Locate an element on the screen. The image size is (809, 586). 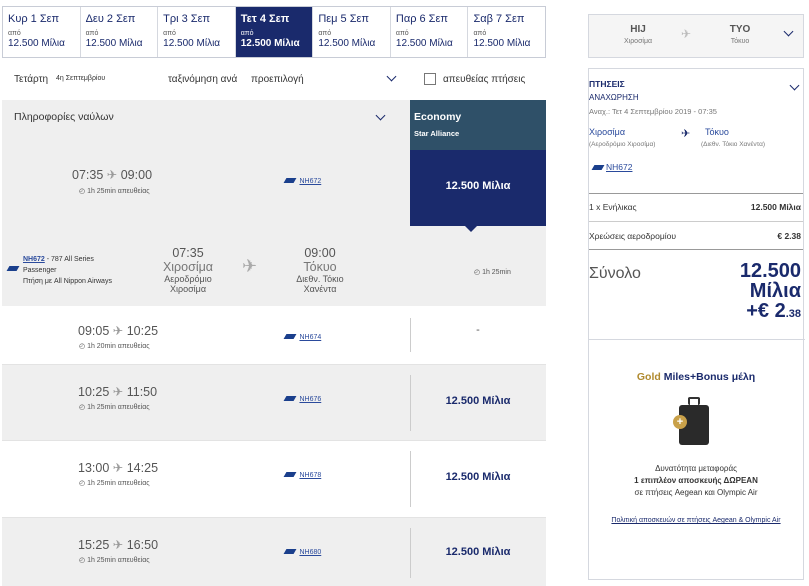
destination-code: TYO is located at coordinates (740, 29).